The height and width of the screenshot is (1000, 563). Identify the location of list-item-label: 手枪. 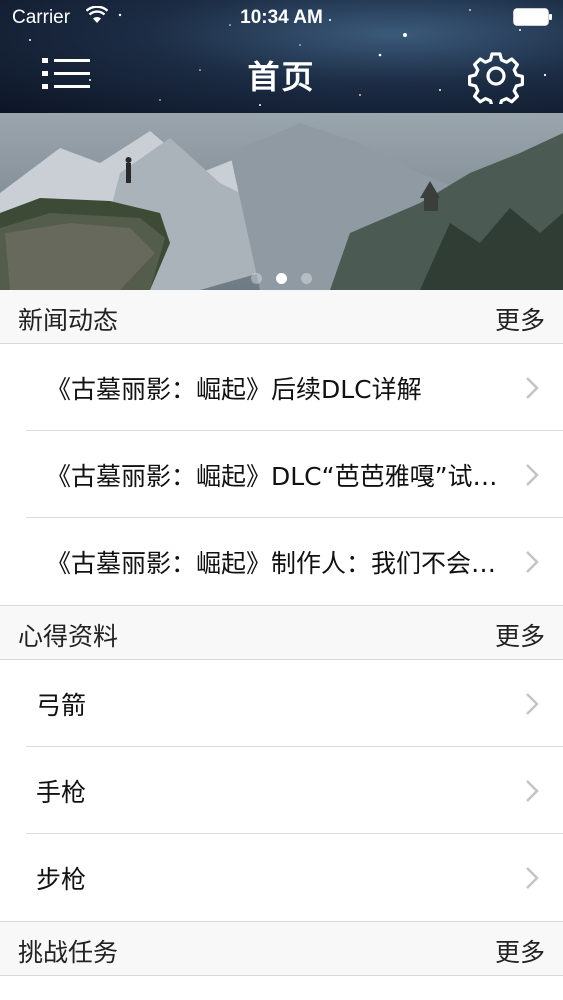
(61, 792).